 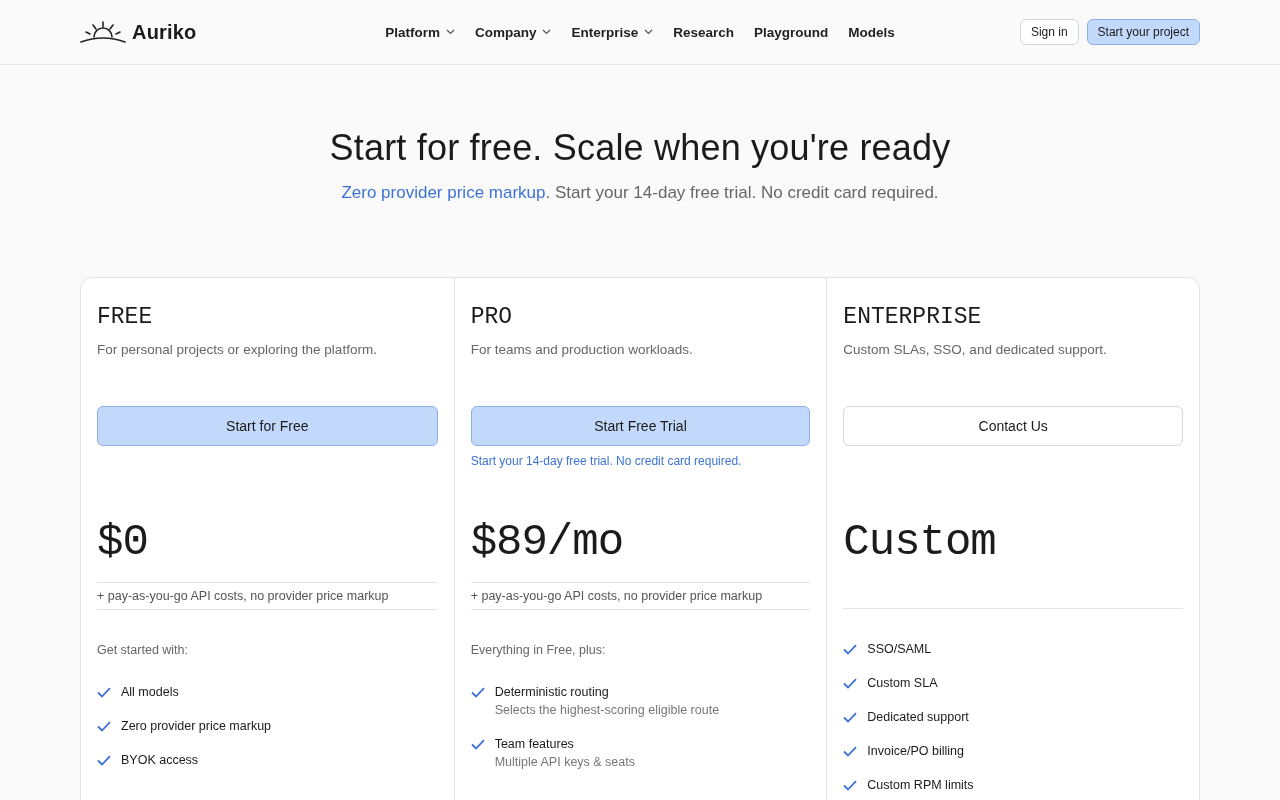 What do you see at coordinates (920, 785) in the screenshot?
I see `feature-name: Custom RPM limits` at bounding box center [920, 785].